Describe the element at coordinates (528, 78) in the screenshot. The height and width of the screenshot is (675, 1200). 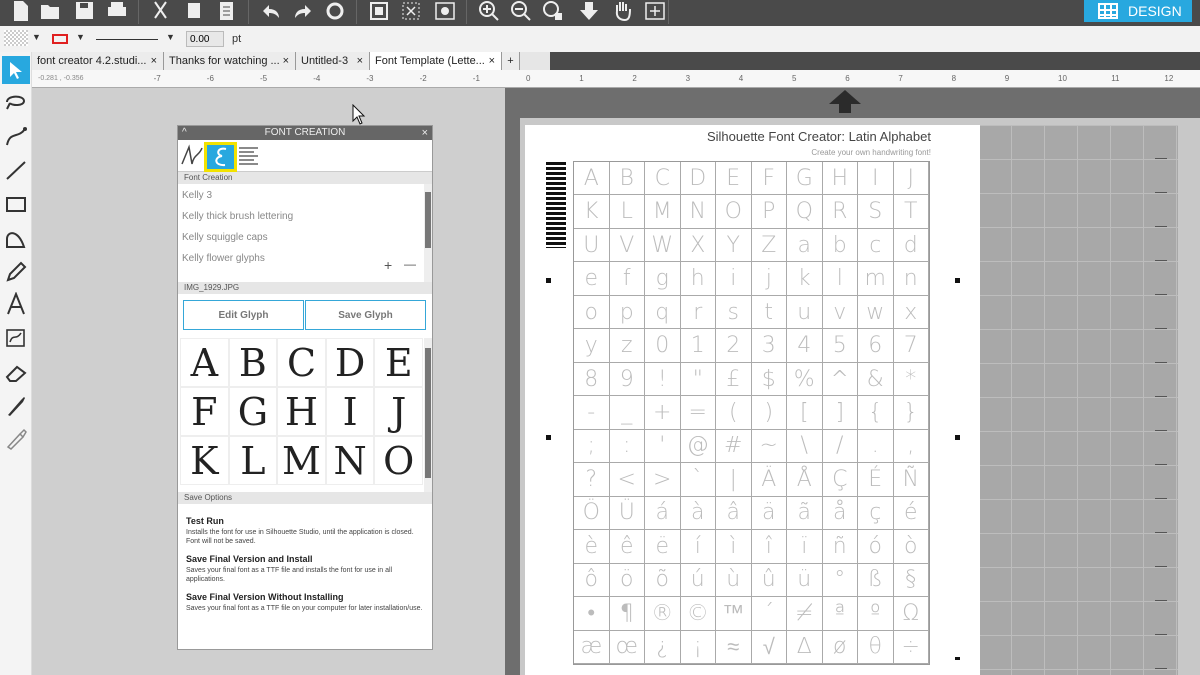
I see `ruler-tick-label: 0` at that location.